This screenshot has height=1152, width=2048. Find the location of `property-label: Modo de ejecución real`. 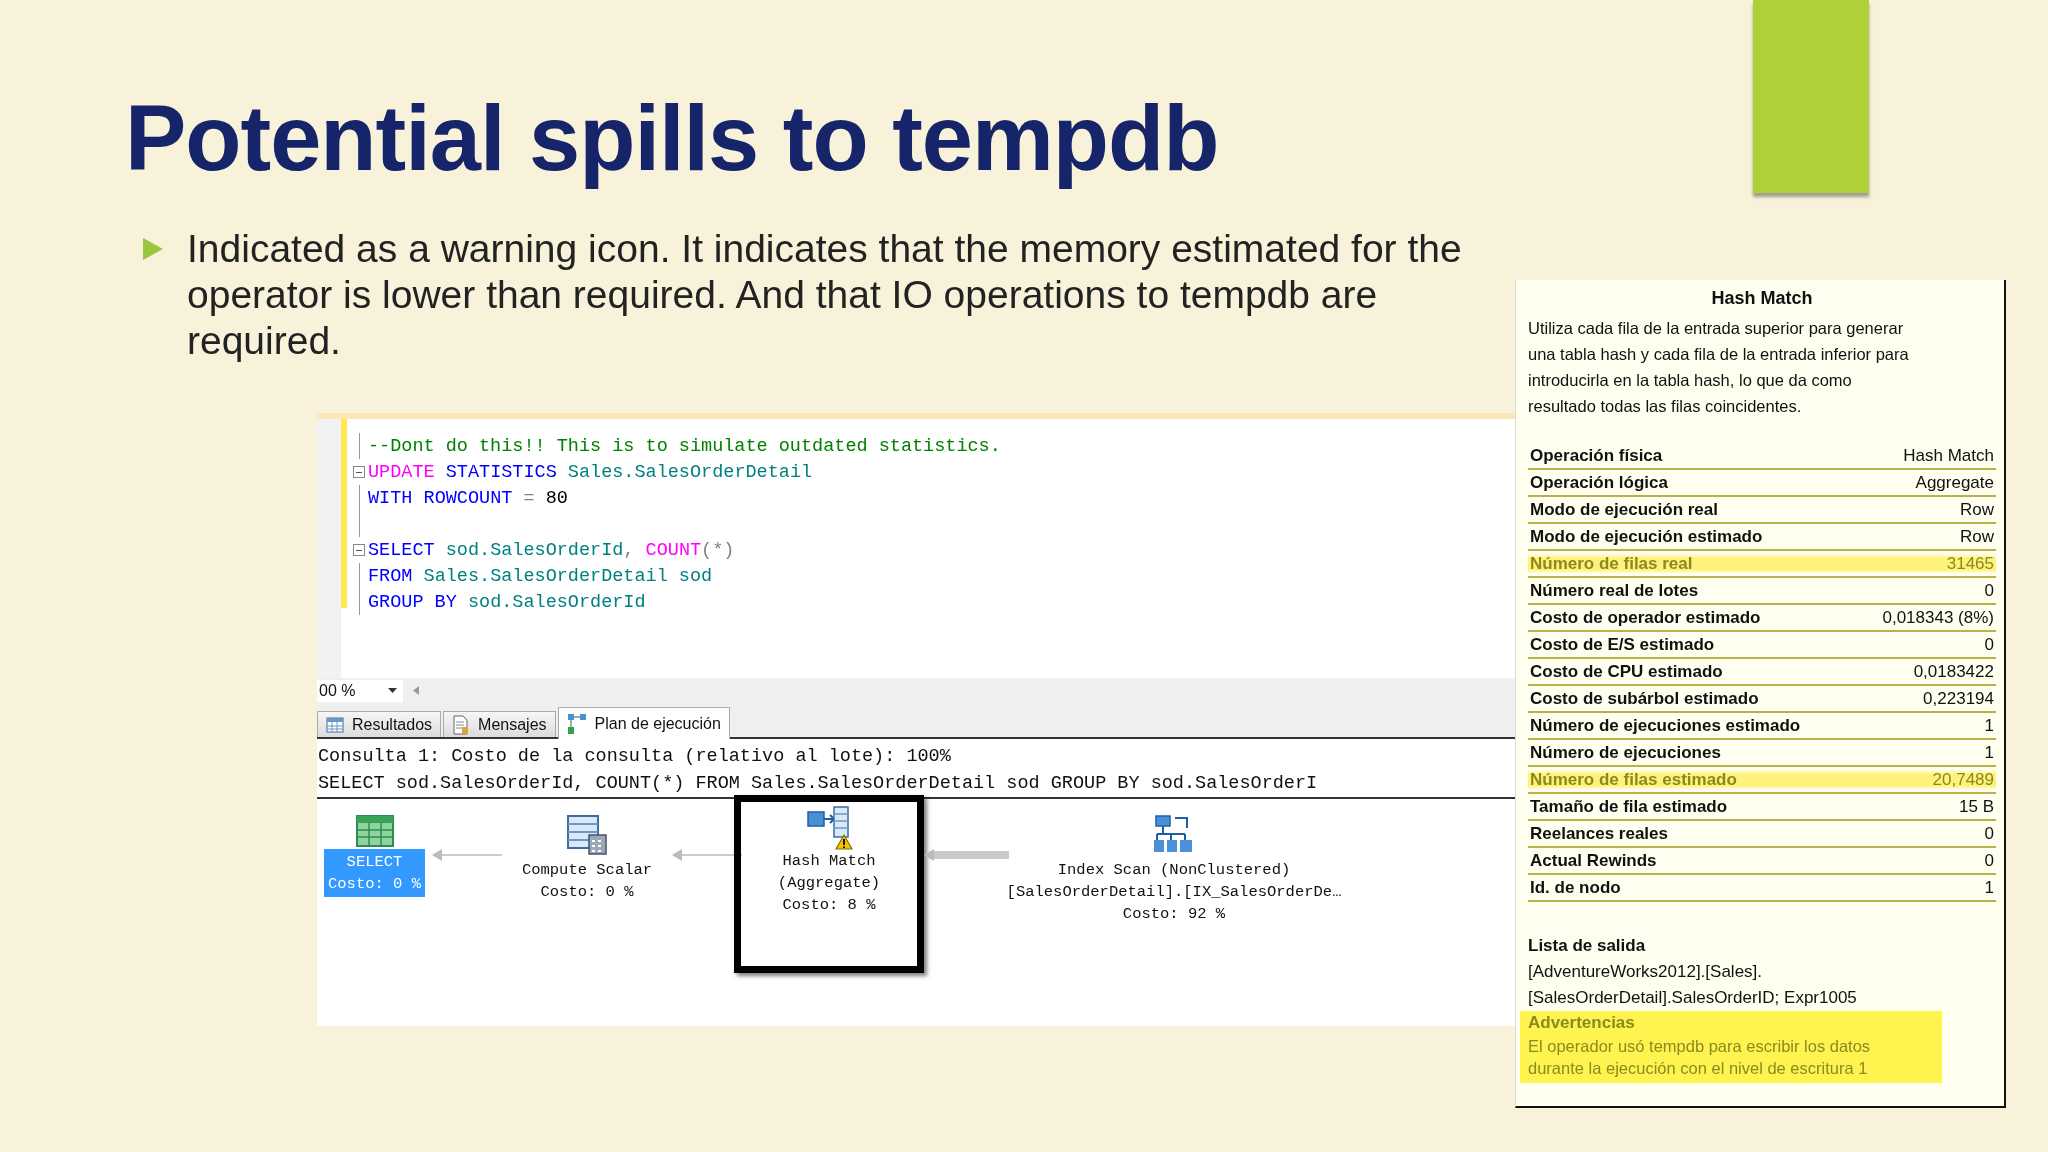

property-label: Modo de ejecución real is located at coordinates (1624, 509).